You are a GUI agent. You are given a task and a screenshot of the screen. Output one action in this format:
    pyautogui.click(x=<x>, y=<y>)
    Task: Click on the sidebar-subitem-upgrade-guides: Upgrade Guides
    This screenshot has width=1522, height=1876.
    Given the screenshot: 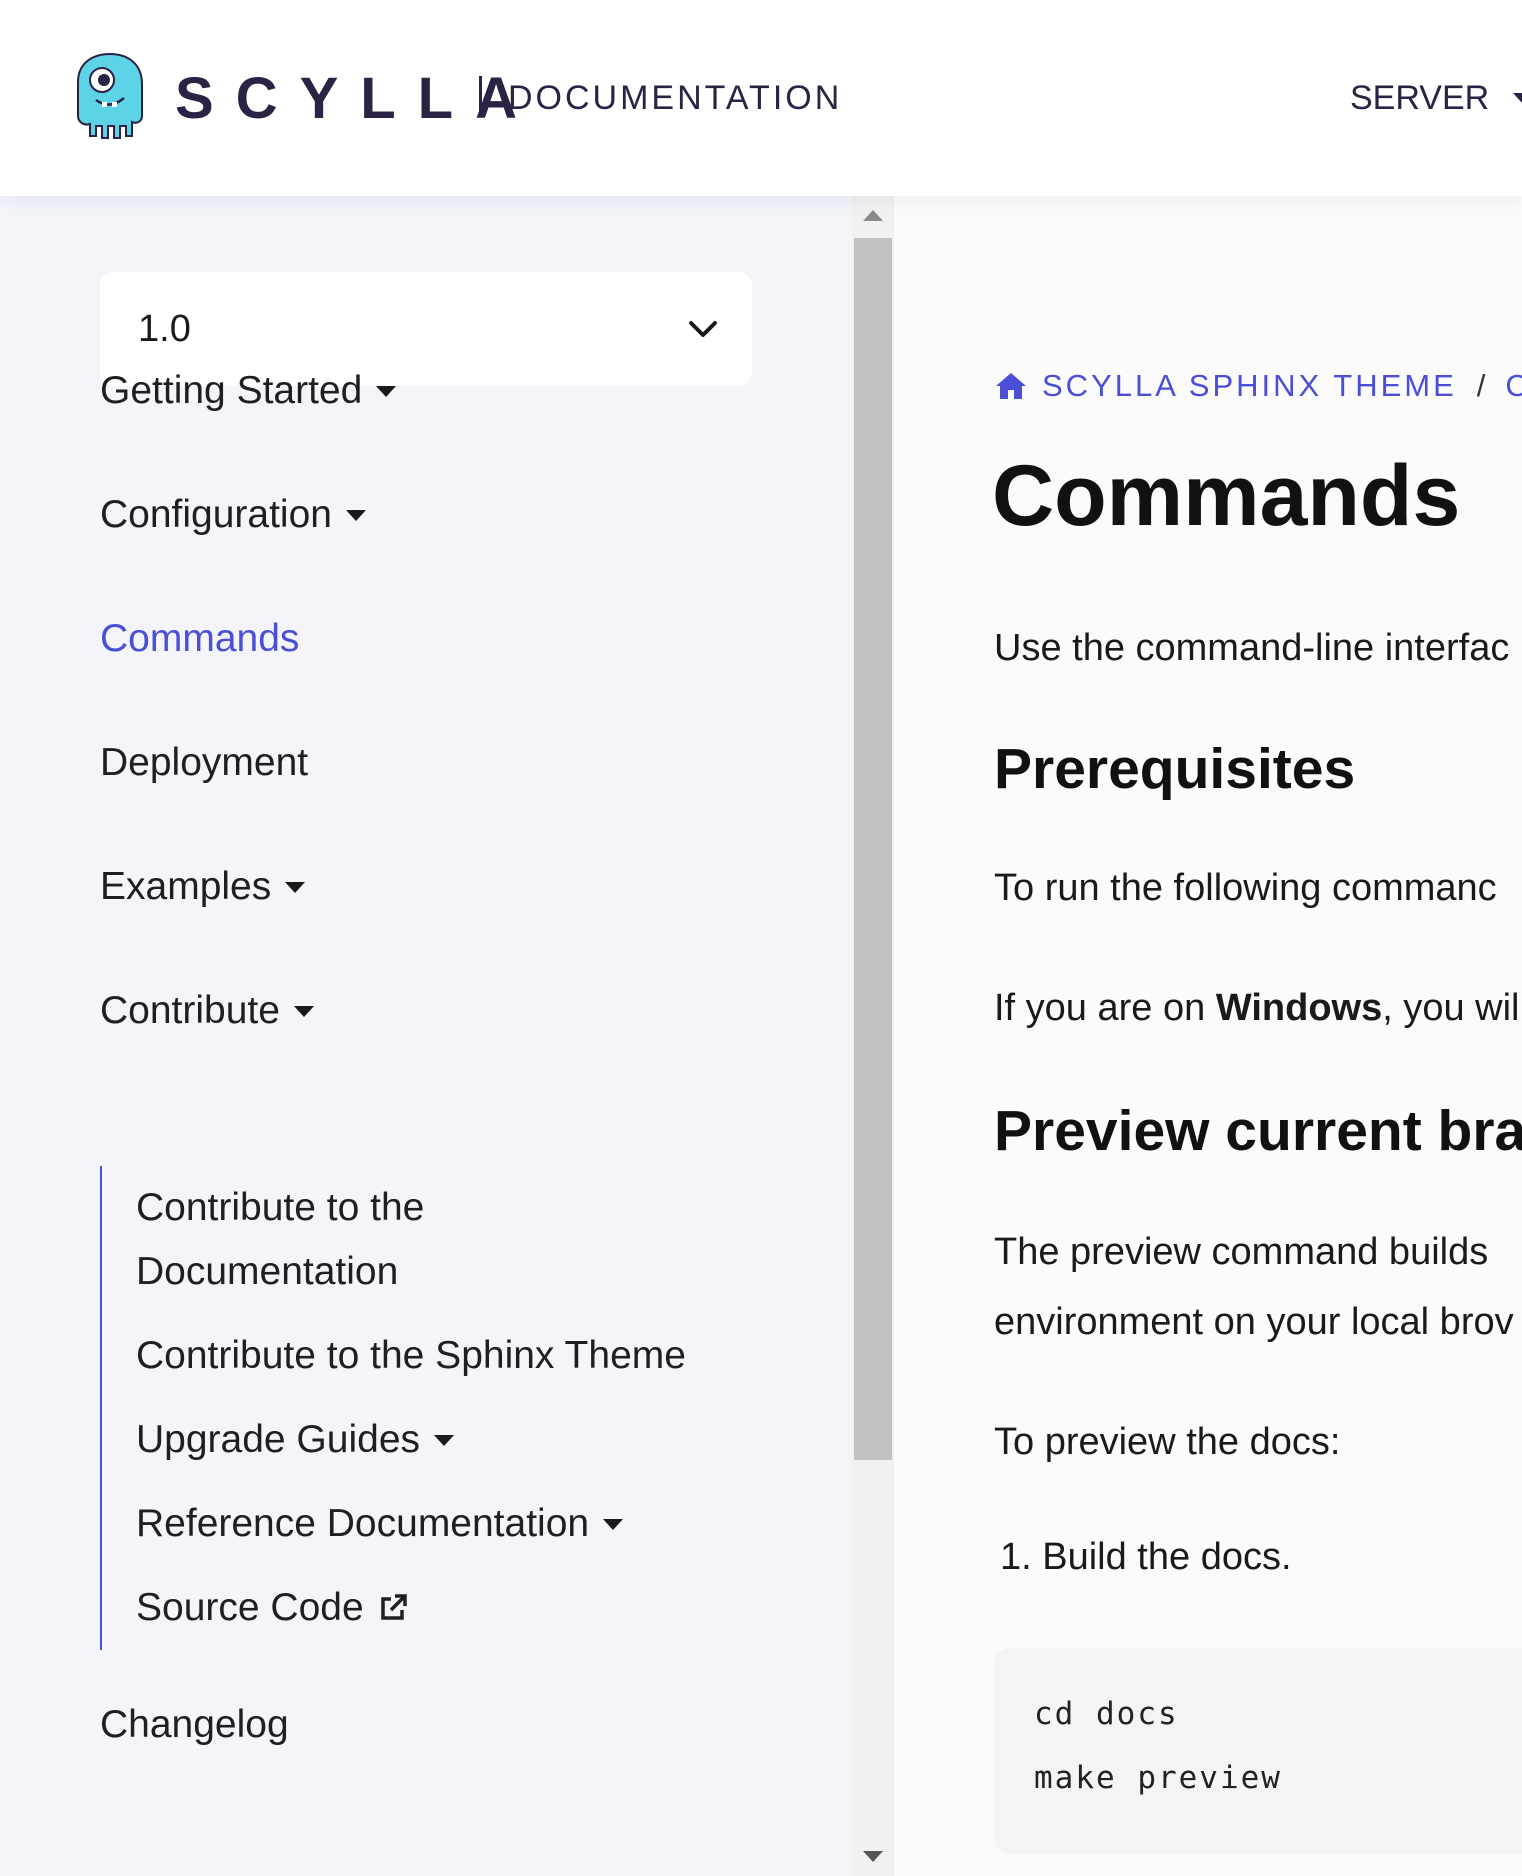 What is the action you would take?
    pyautogui.click(x=295, y=1440)
    